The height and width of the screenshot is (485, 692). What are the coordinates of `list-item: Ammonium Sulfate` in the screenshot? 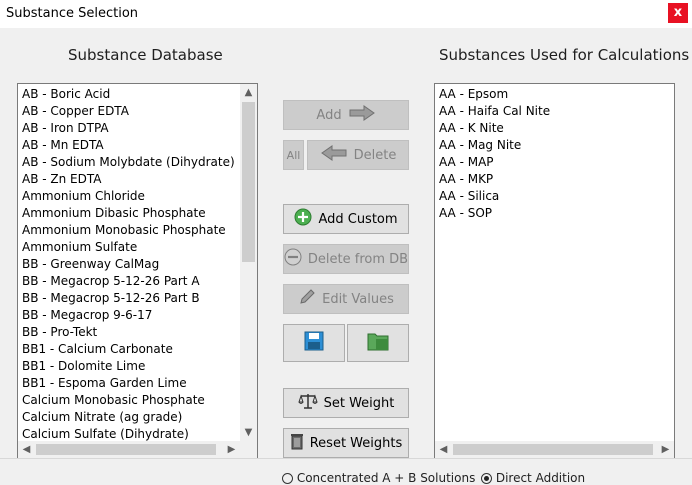 It's located at (129, 247).